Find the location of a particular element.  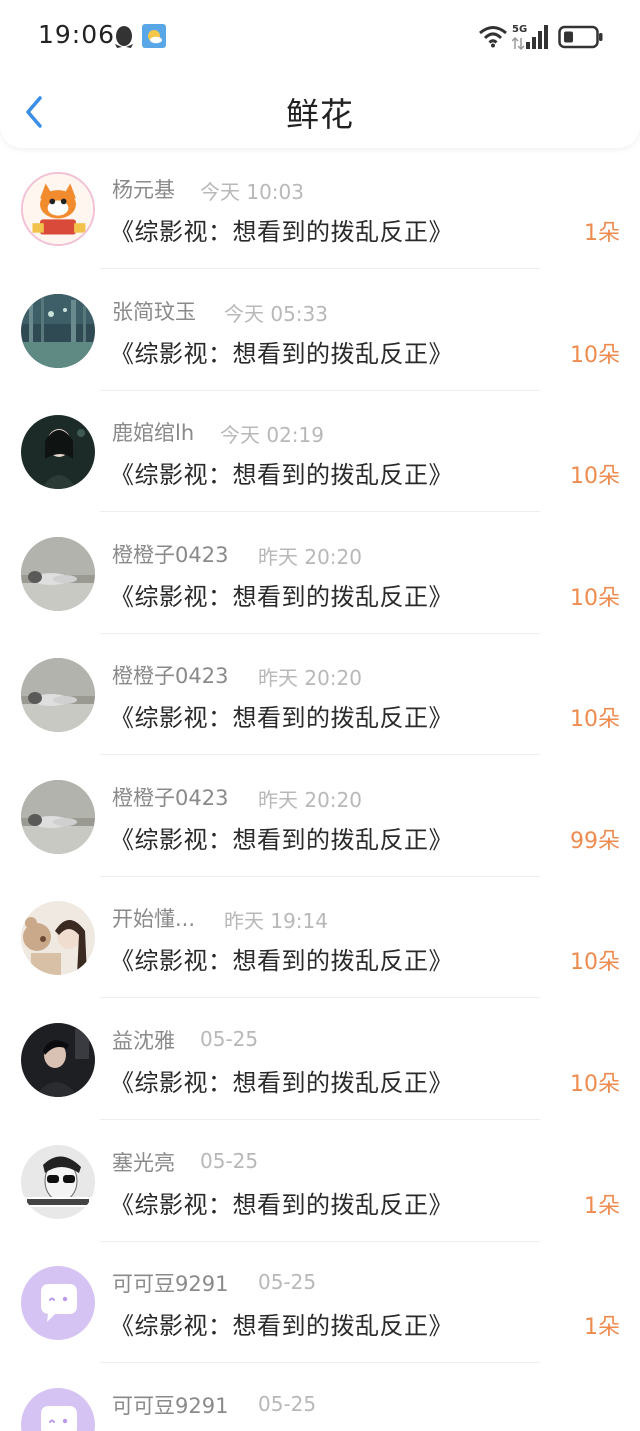

list-item: 可可豆9291 05-25 is located at coordinates (320, 1397).